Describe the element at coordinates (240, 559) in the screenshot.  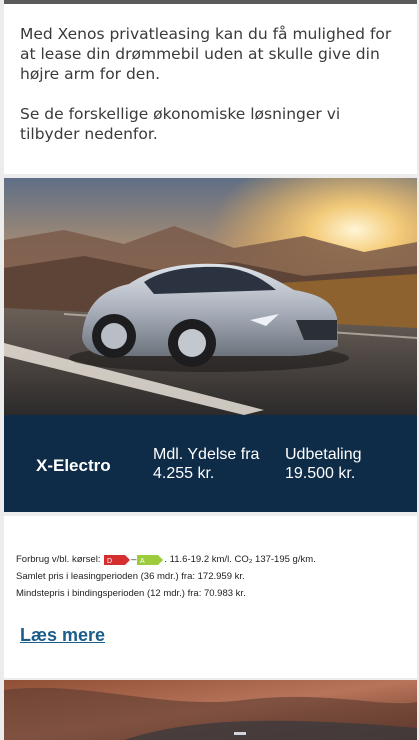
I see `consumption-suffix: . 11.6-19.2 km/l. CO₂ 137-195 g/km.` at that location.